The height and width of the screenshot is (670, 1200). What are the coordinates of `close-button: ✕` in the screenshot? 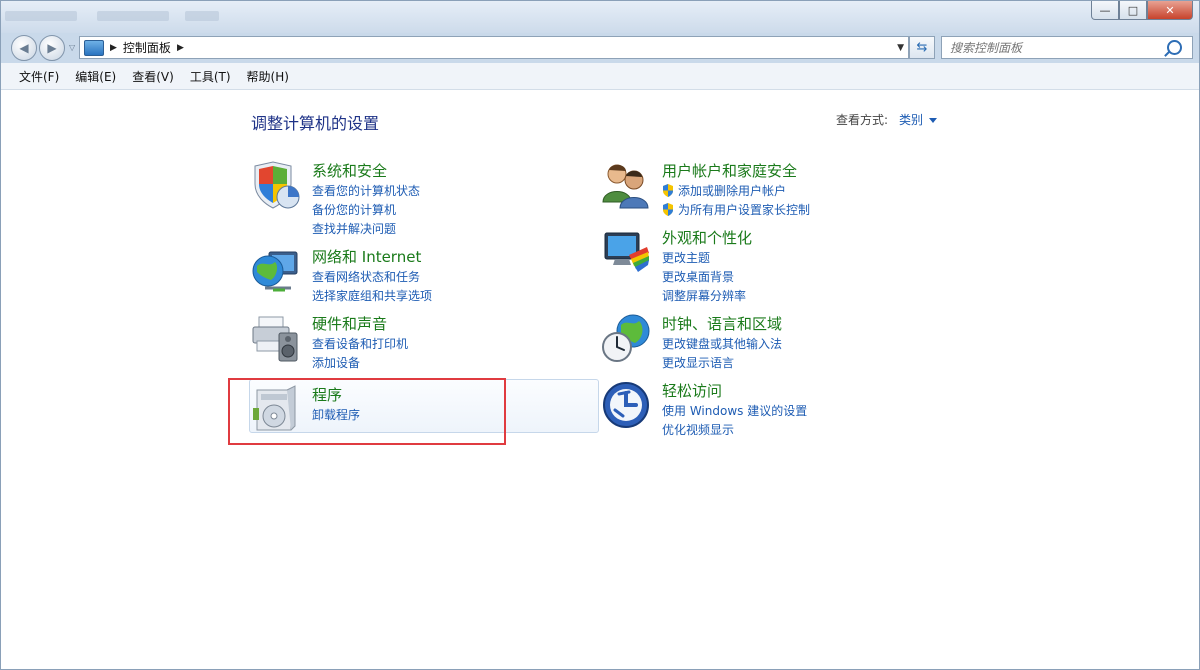 It's located at (1170, 10).